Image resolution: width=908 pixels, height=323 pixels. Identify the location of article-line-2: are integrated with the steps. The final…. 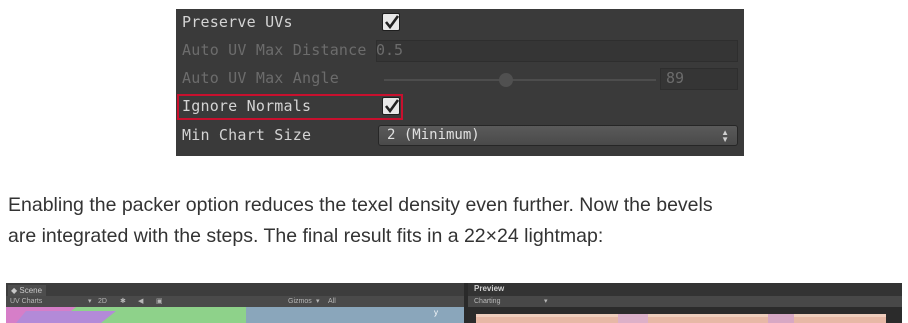
(306, 236).